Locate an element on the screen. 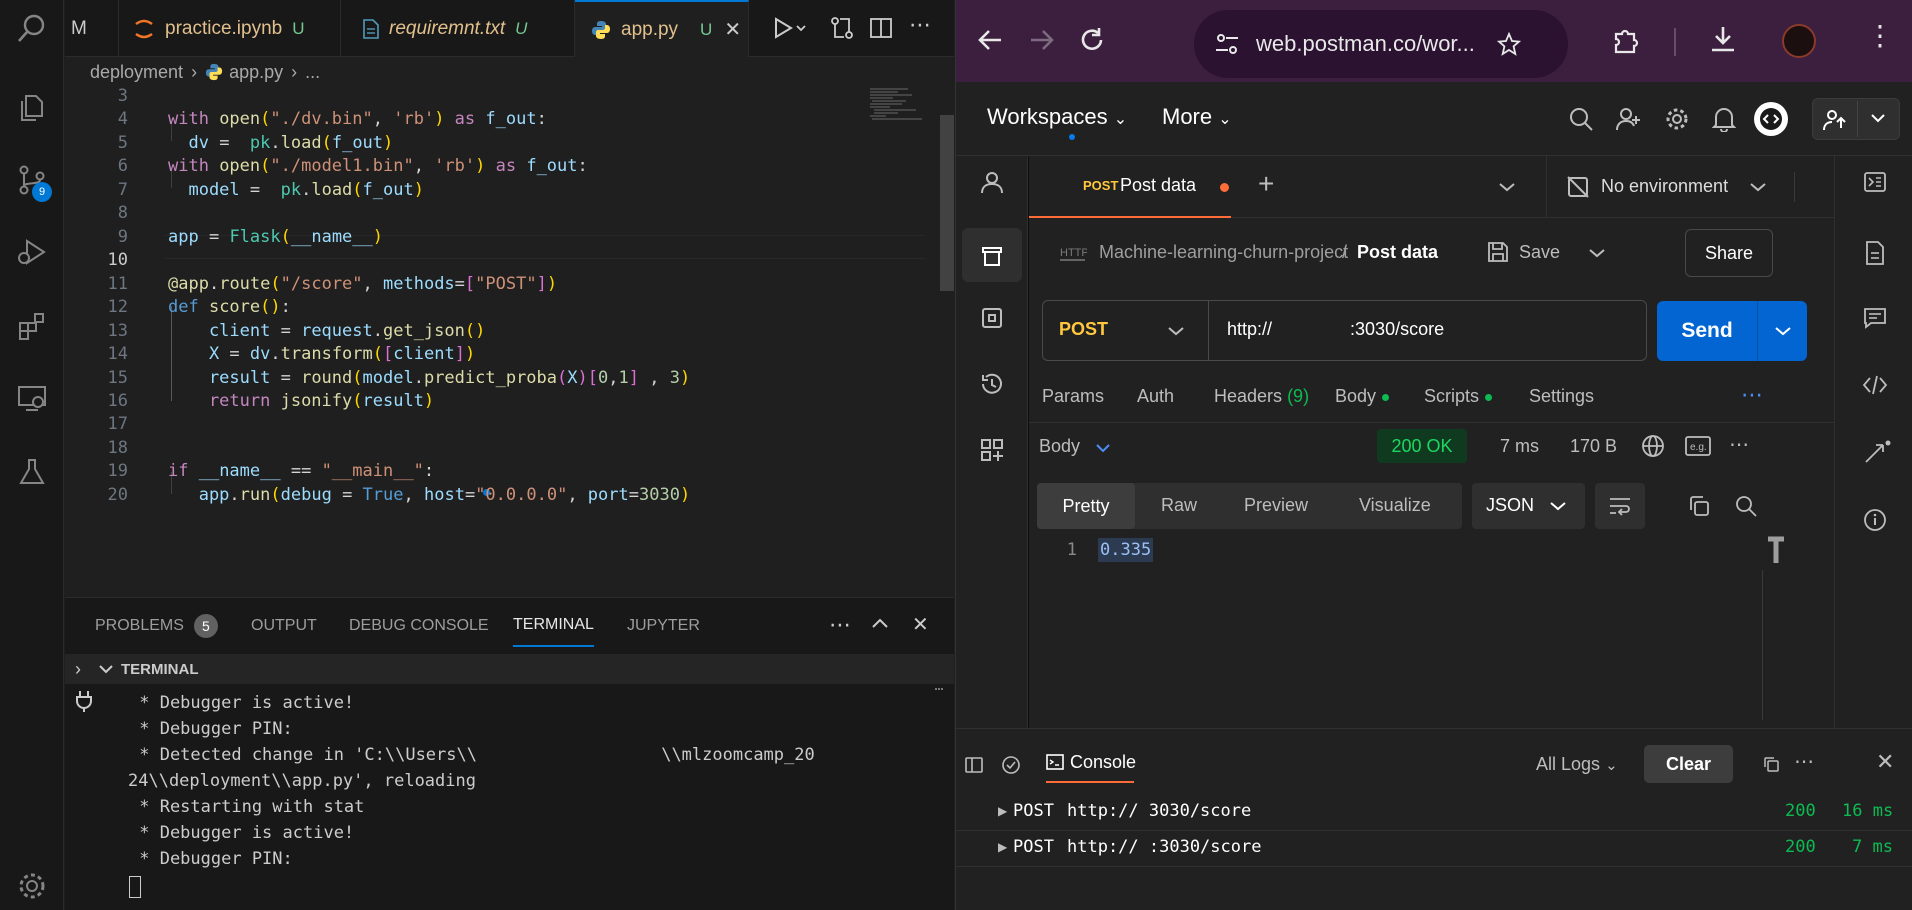  url-input: http://:3030/score is located at coordinates (1335, 329).